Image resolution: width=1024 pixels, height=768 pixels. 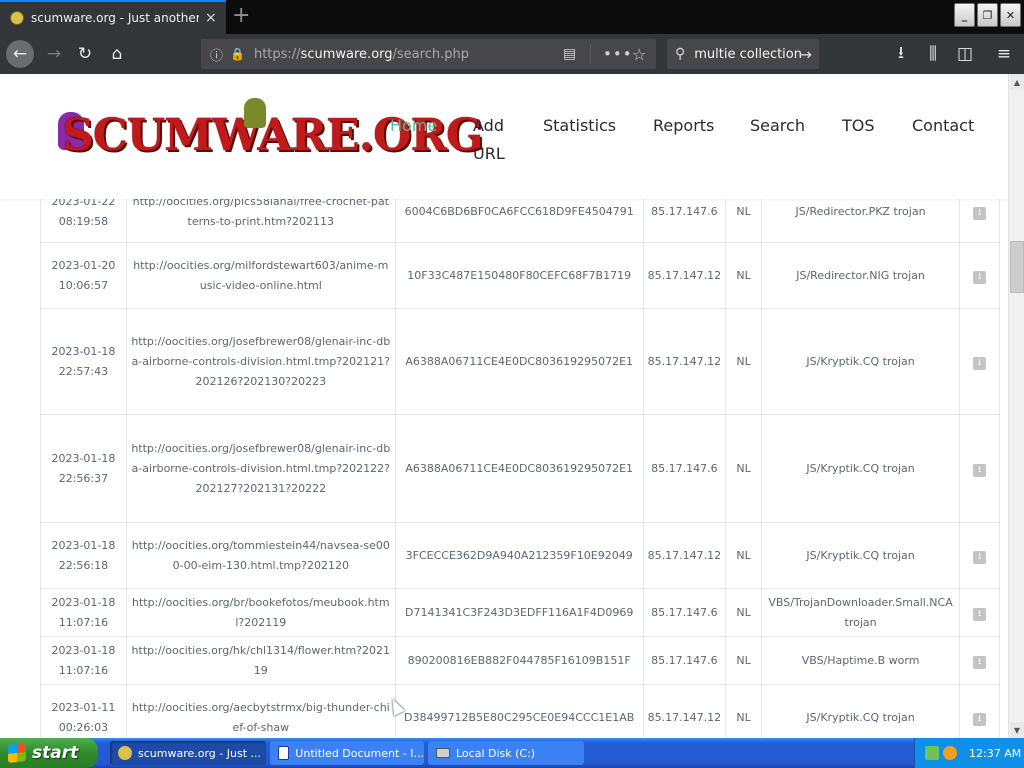 I want to click on date-cell: 2023-01-11 00:26:03, so click(x=83, y=711).